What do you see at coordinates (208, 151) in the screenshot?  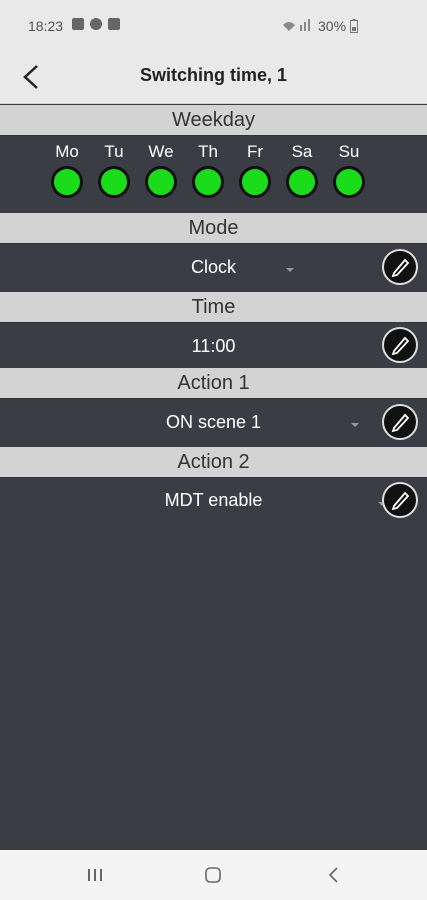 I see `day-label: Th` at bounding box center [208, 151].